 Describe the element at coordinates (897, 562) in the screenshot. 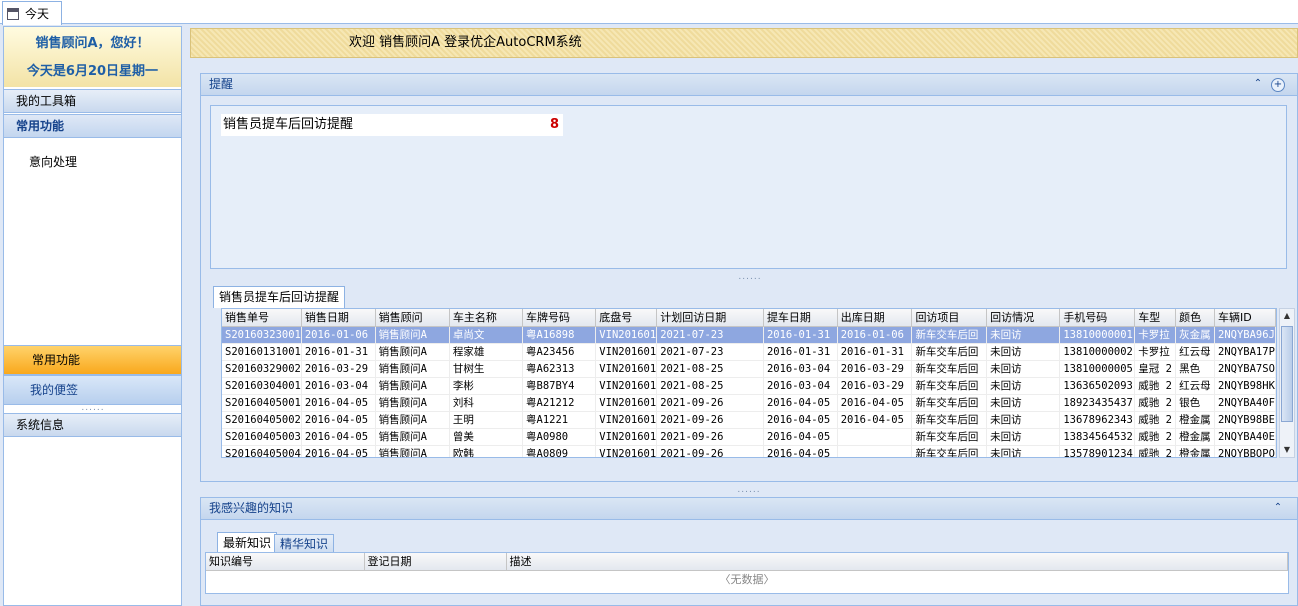

I see `column-header: 描述` at that location.